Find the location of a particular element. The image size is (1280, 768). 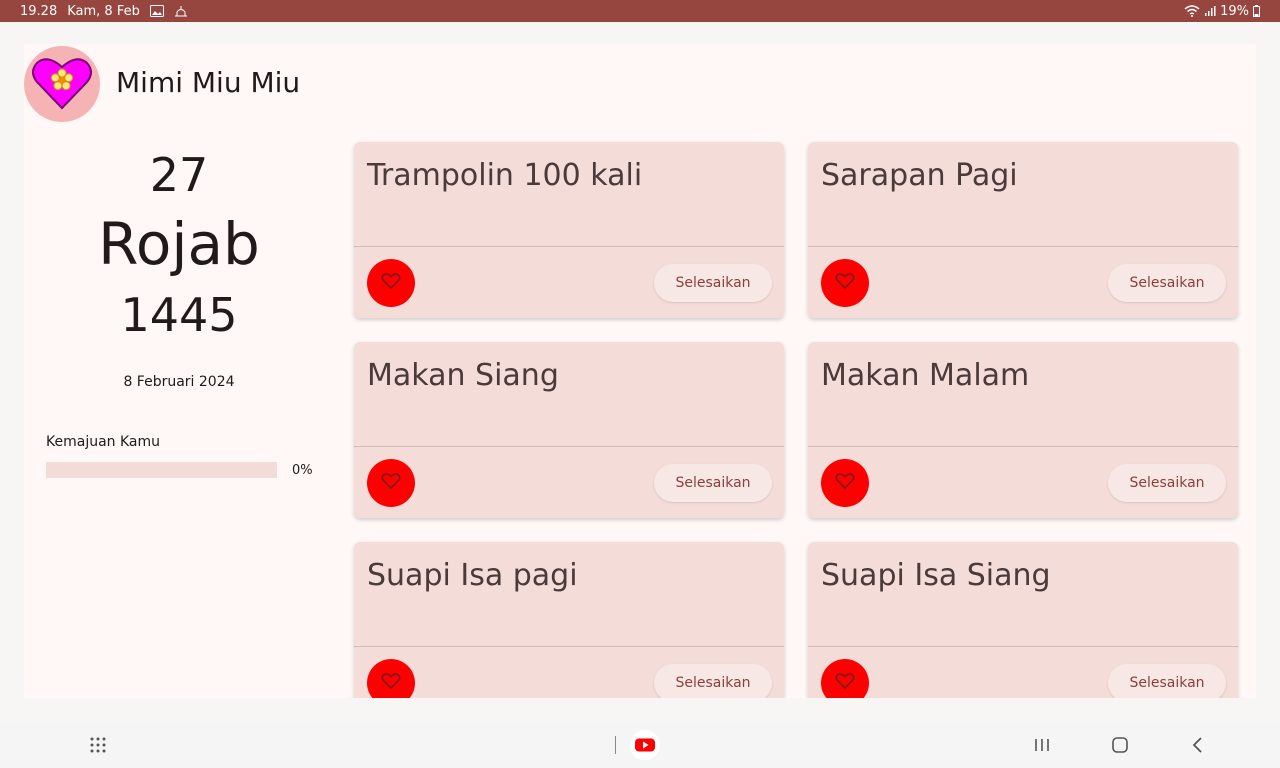

status-time: 19.28 is located at coordinates (39, 11).